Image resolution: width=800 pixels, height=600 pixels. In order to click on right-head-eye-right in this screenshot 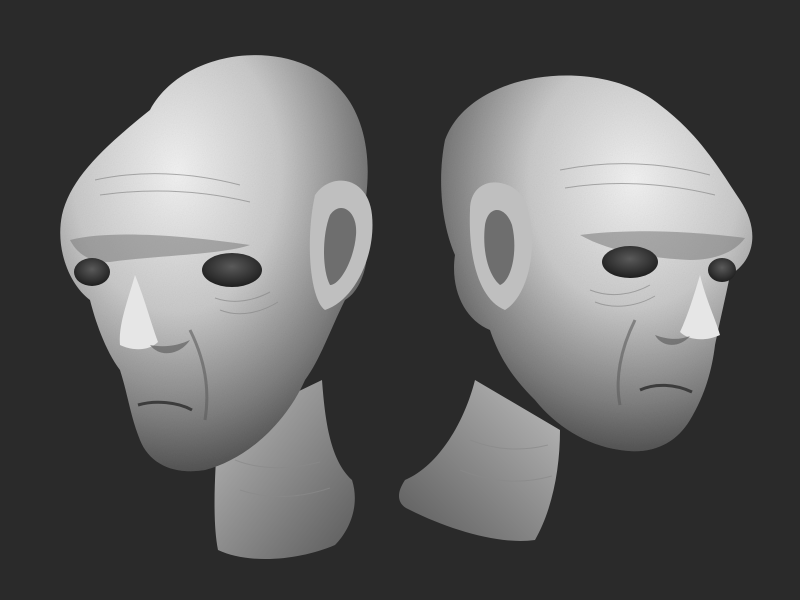, I will do `click(722, 270)`.